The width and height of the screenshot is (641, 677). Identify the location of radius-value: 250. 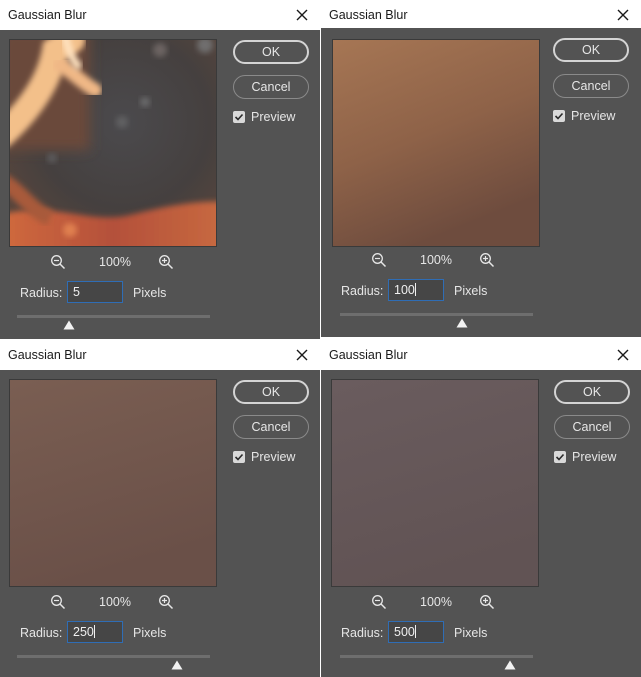
(83, 632).